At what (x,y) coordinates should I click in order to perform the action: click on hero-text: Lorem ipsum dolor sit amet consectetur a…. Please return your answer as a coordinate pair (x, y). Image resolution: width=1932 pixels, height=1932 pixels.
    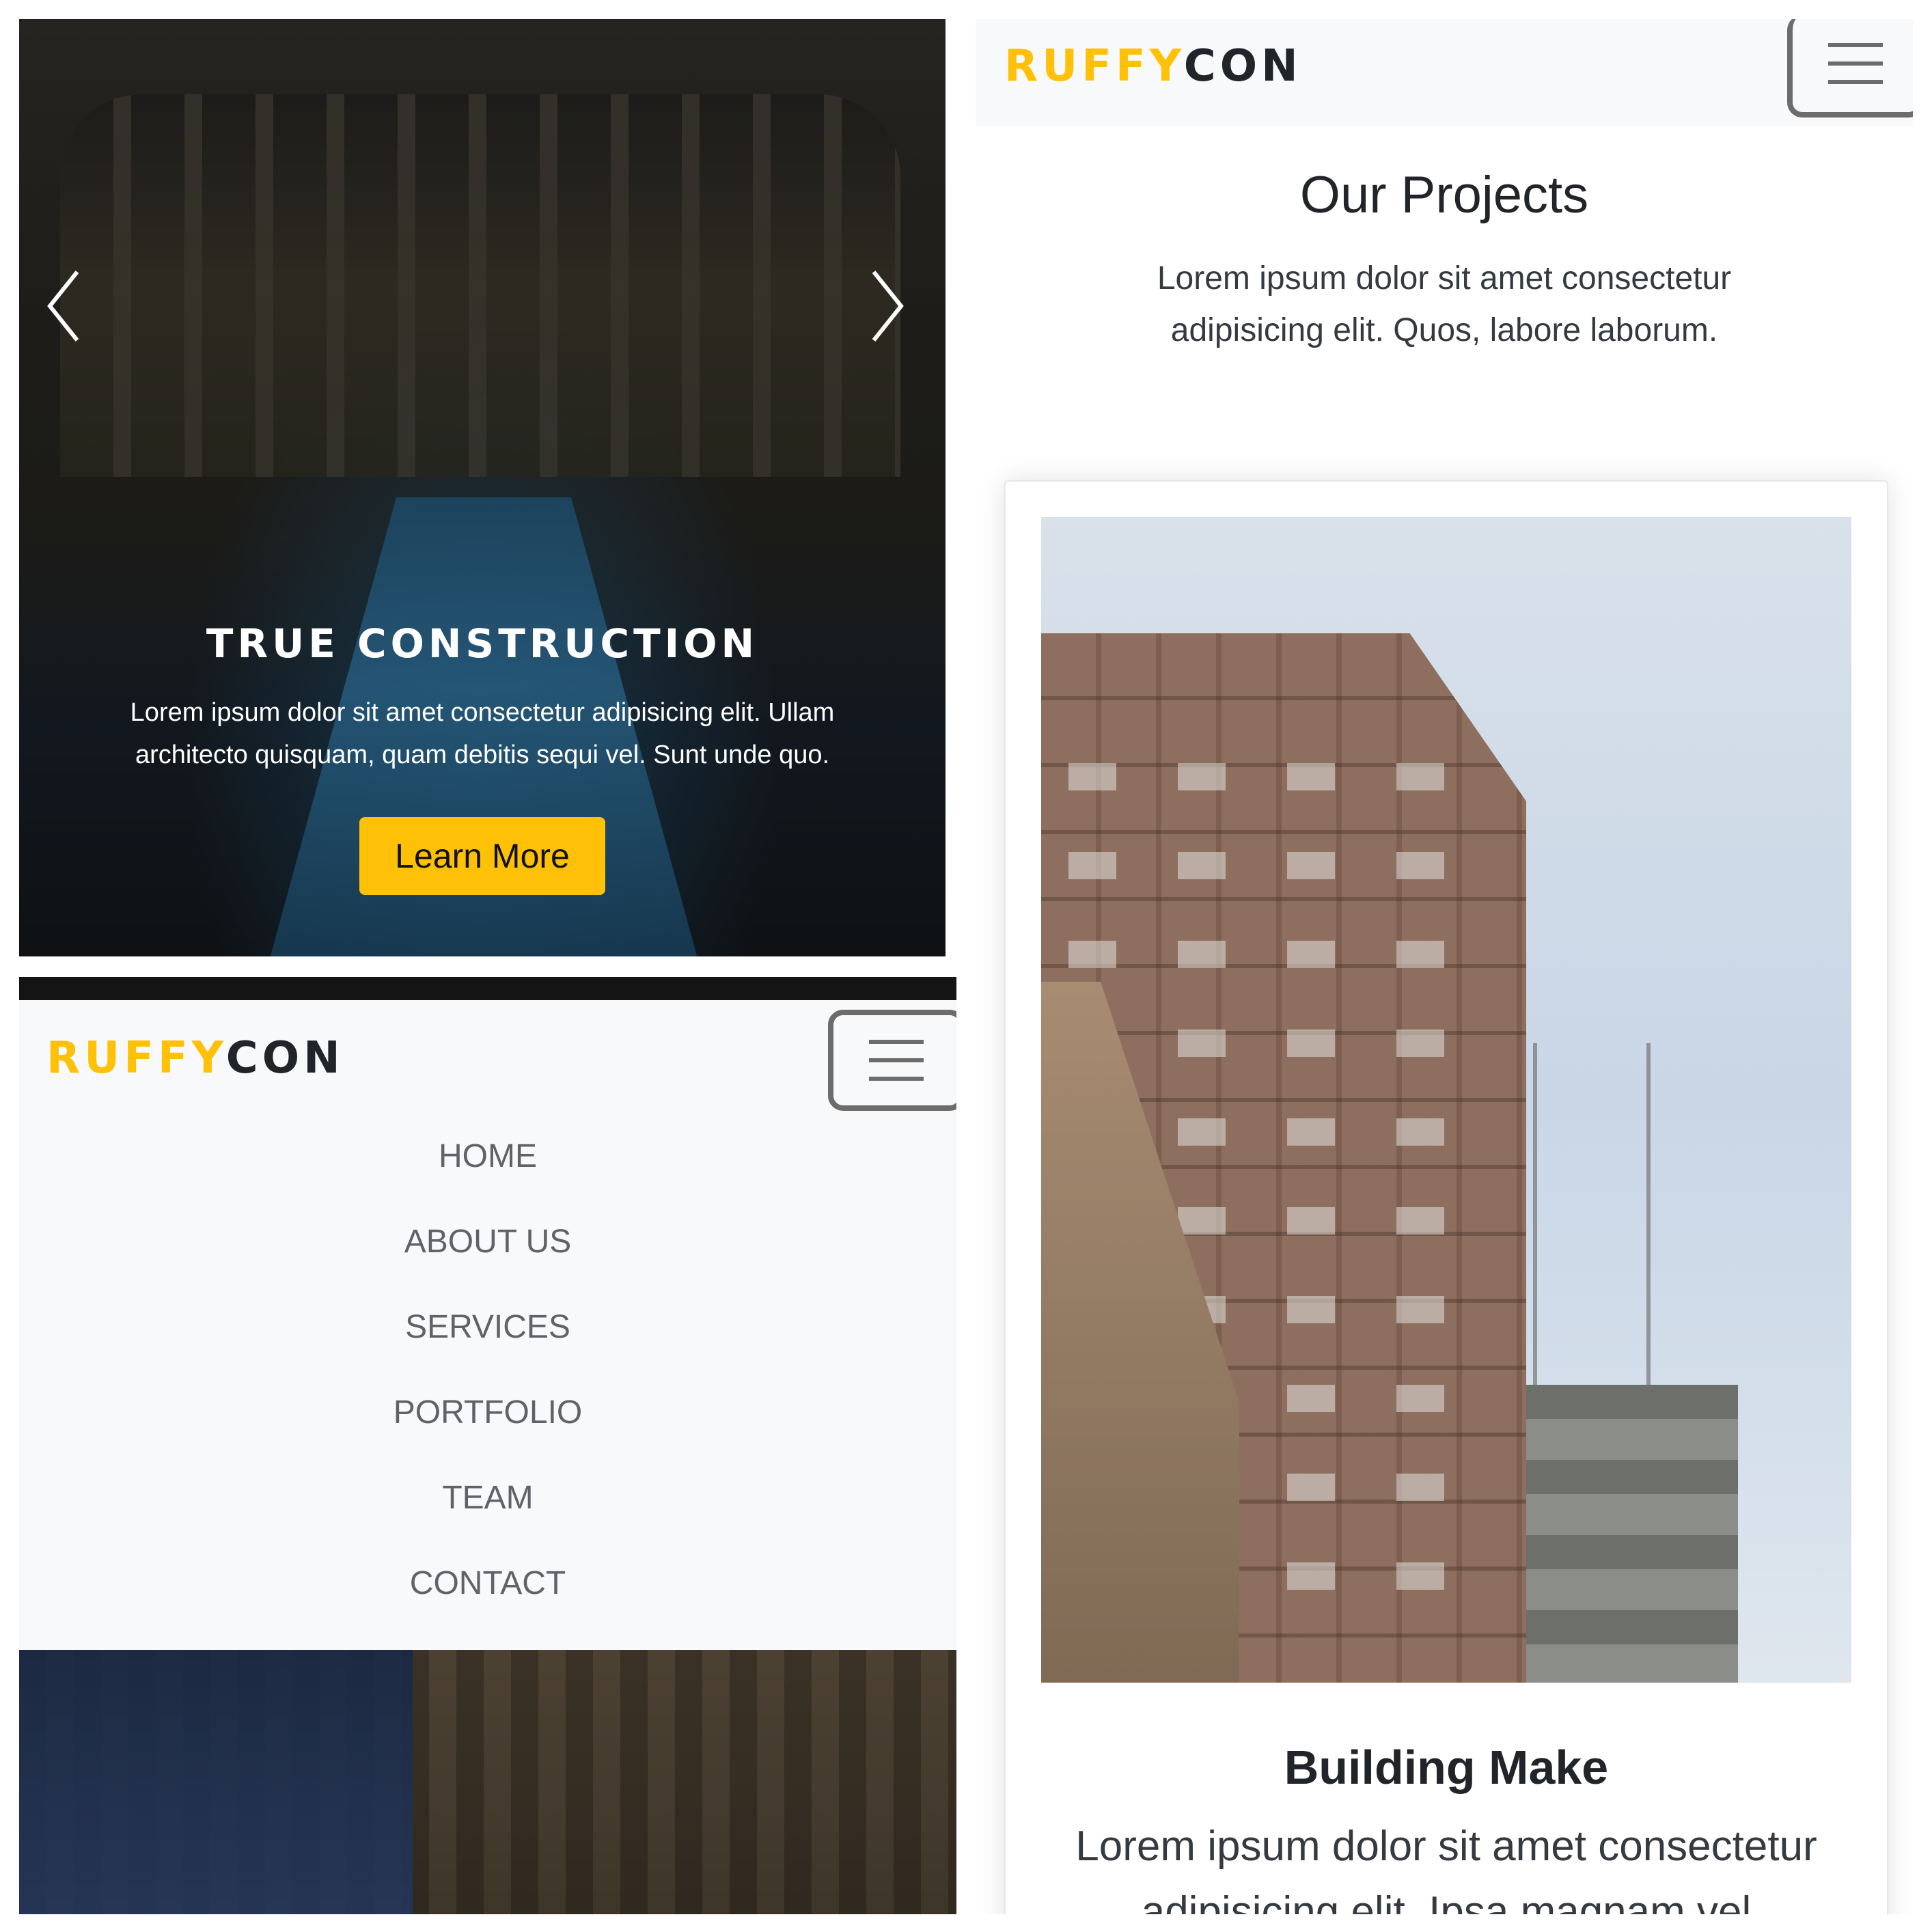
    Looking at the image, I should click on (483, 733).